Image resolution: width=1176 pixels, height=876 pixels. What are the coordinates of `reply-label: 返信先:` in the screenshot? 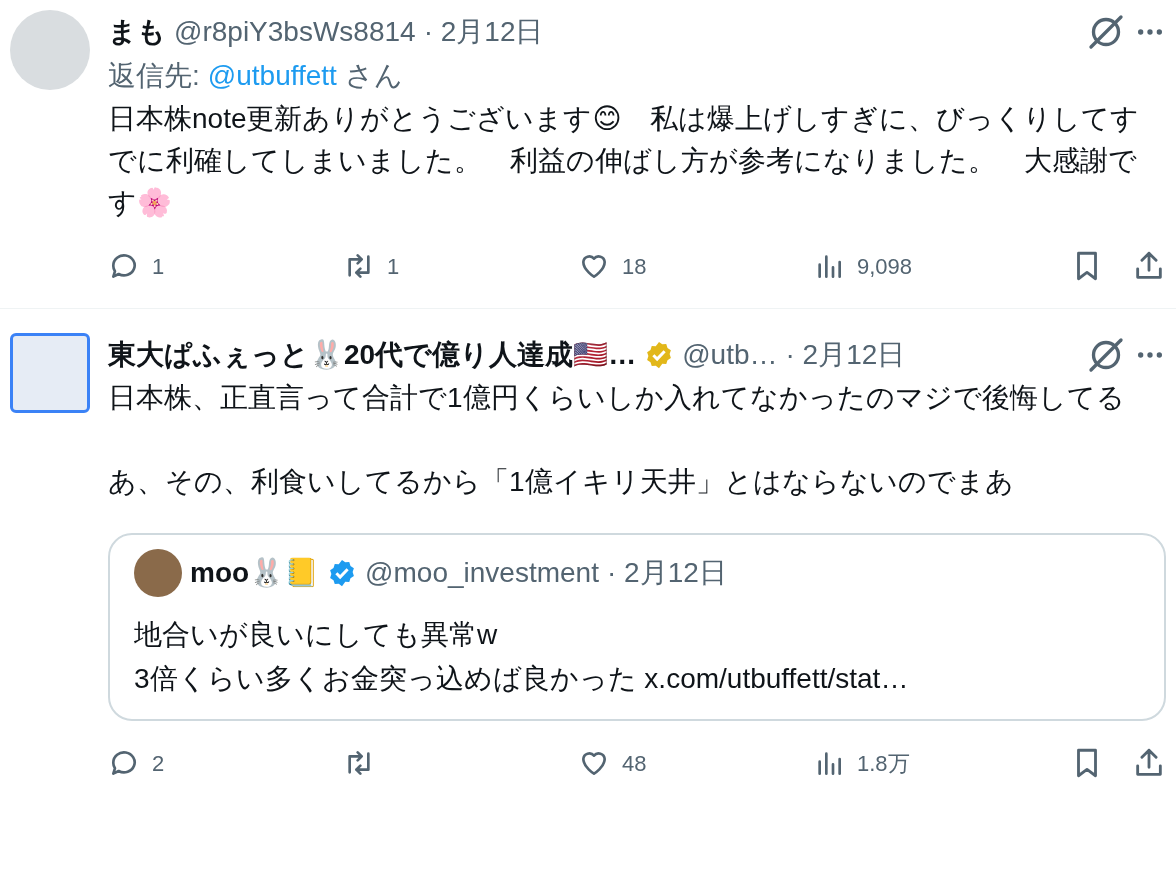 It's located at (154, 76).